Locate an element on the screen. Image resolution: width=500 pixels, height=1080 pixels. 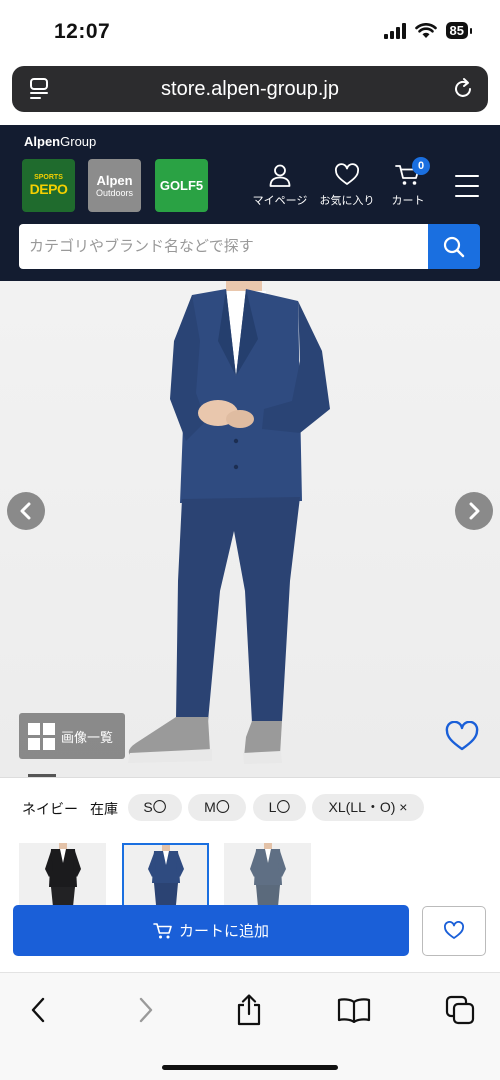
reload-icon is located at coordinates (463, 89).